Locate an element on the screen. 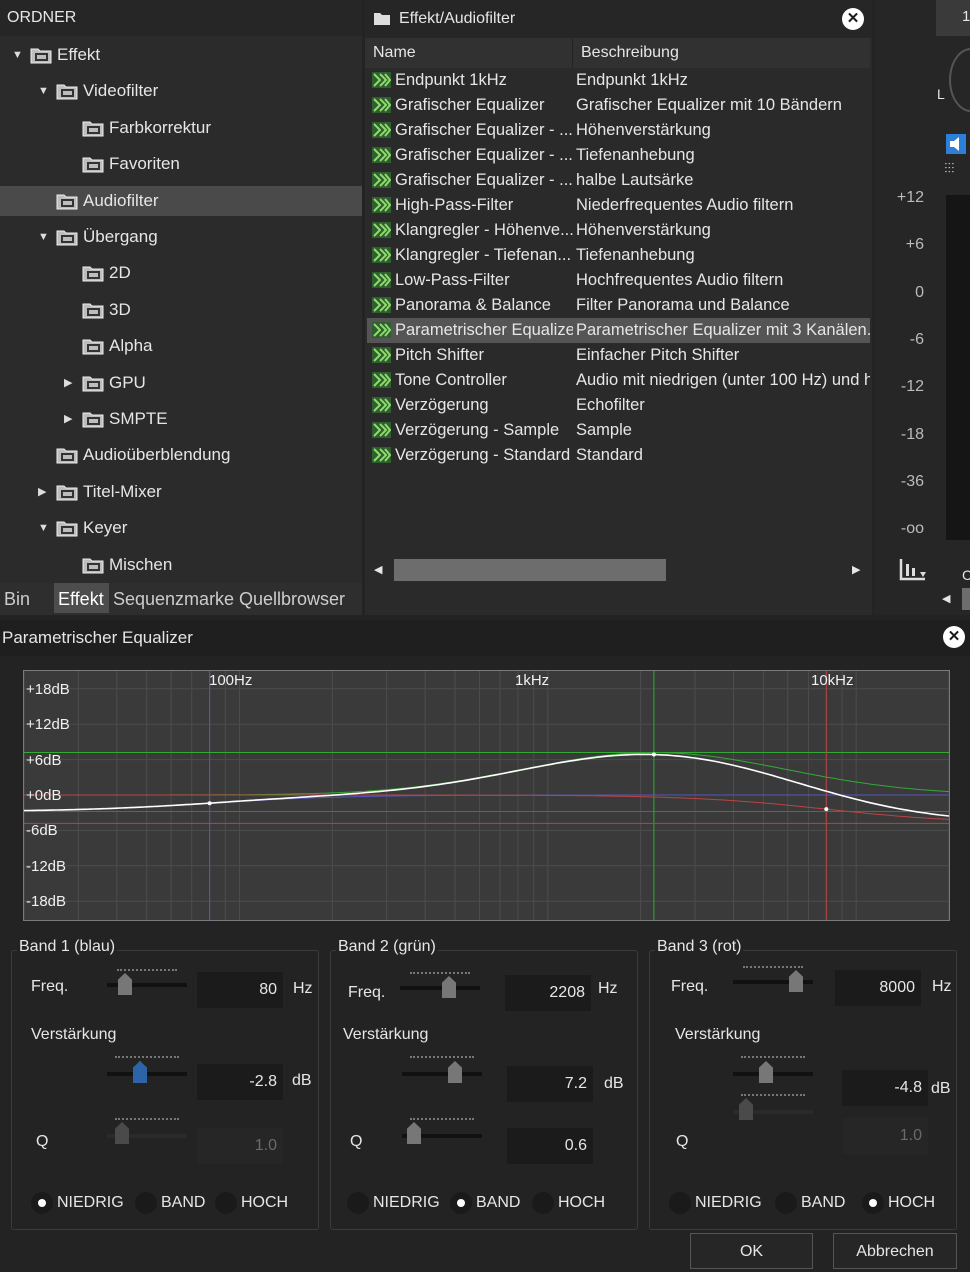  folder-tree-item: ▶ GPU is located at coordinates (181, 383).